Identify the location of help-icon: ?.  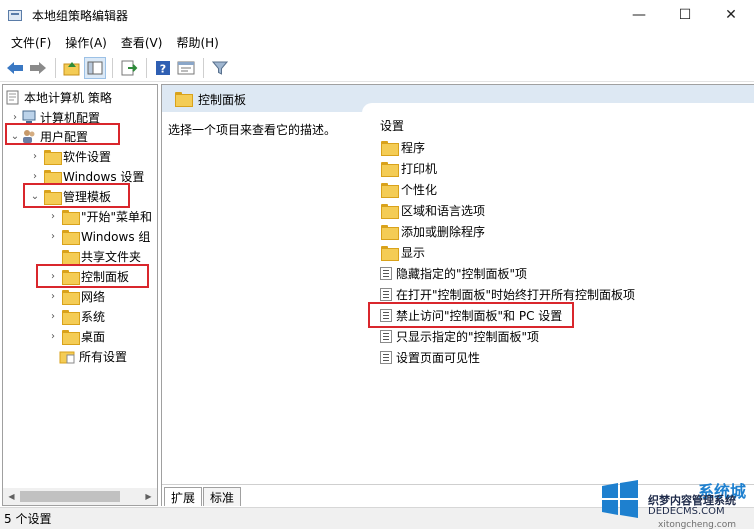
(163, 68).